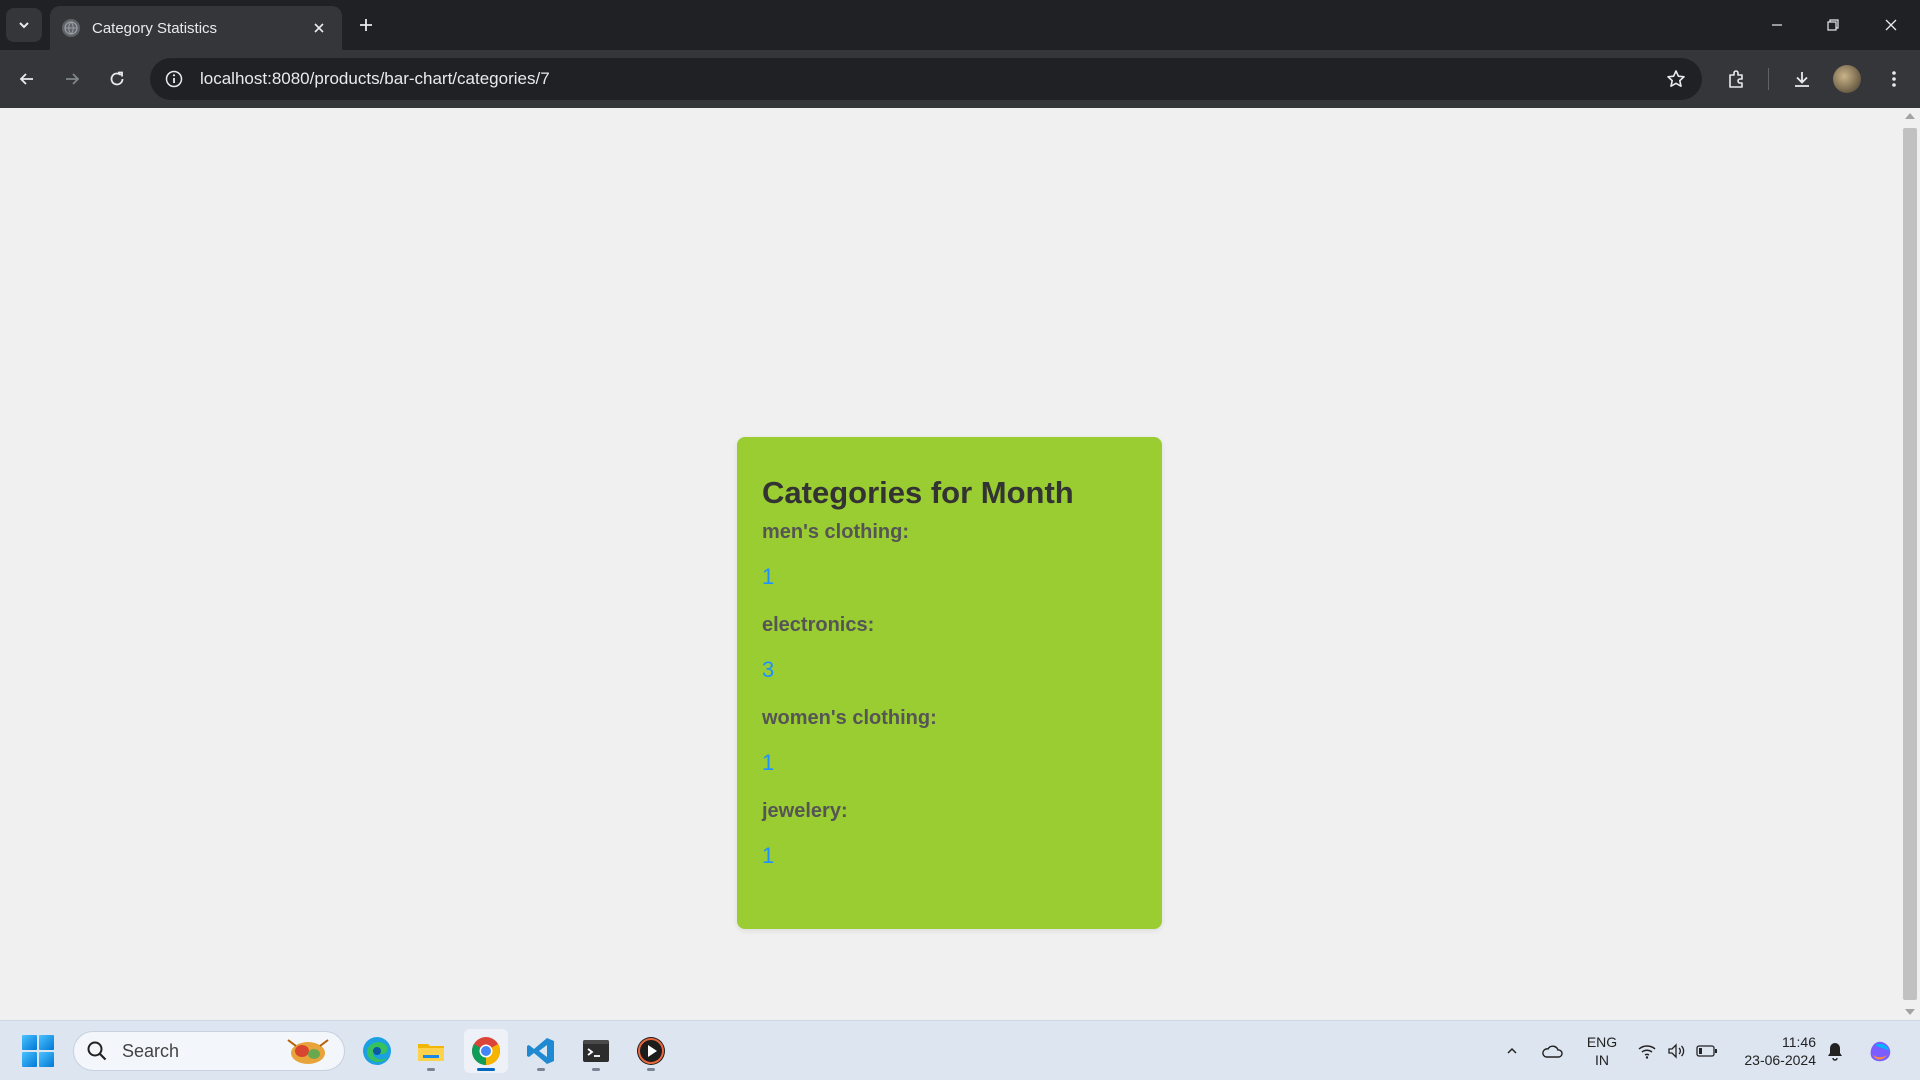  I want to click on more-menu-icon, so click(1894, 79).